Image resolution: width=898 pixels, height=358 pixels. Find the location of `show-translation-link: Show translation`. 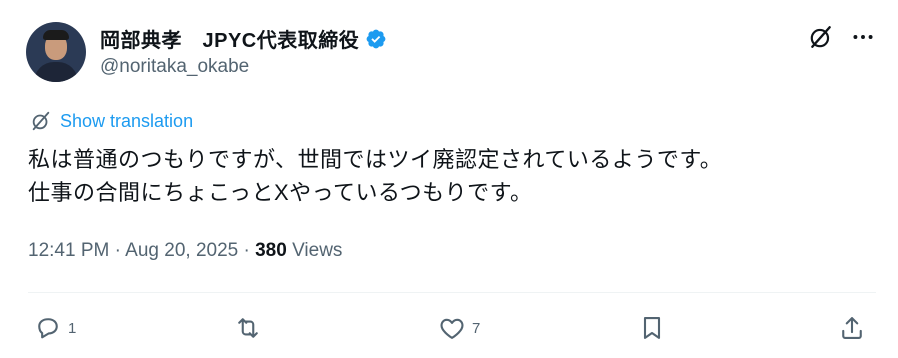

show-translation-link: Show translation is located at coordinates (111, 121).